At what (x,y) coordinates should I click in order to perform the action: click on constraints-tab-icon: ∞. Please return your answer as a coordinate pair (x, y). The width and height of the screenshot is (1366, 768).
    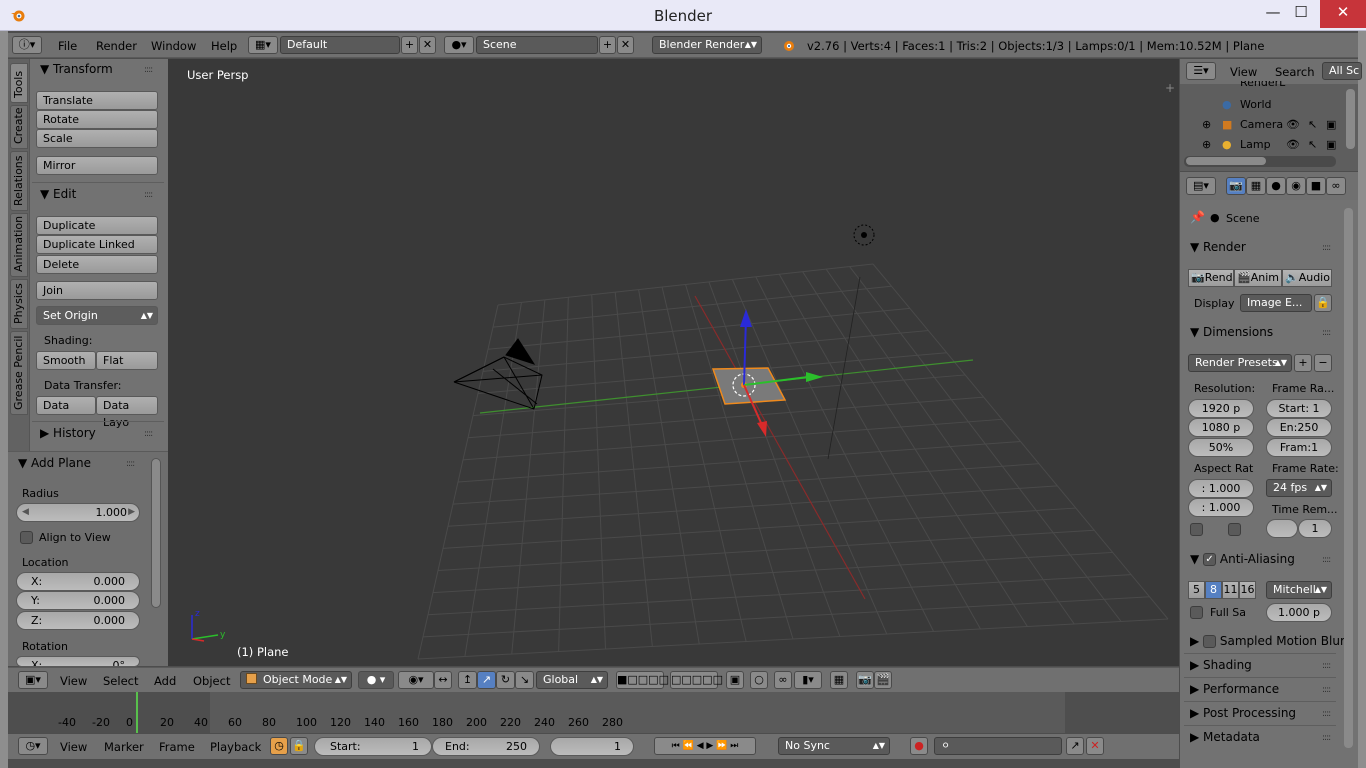
    Looking at the image, I should click on (1336, 186).